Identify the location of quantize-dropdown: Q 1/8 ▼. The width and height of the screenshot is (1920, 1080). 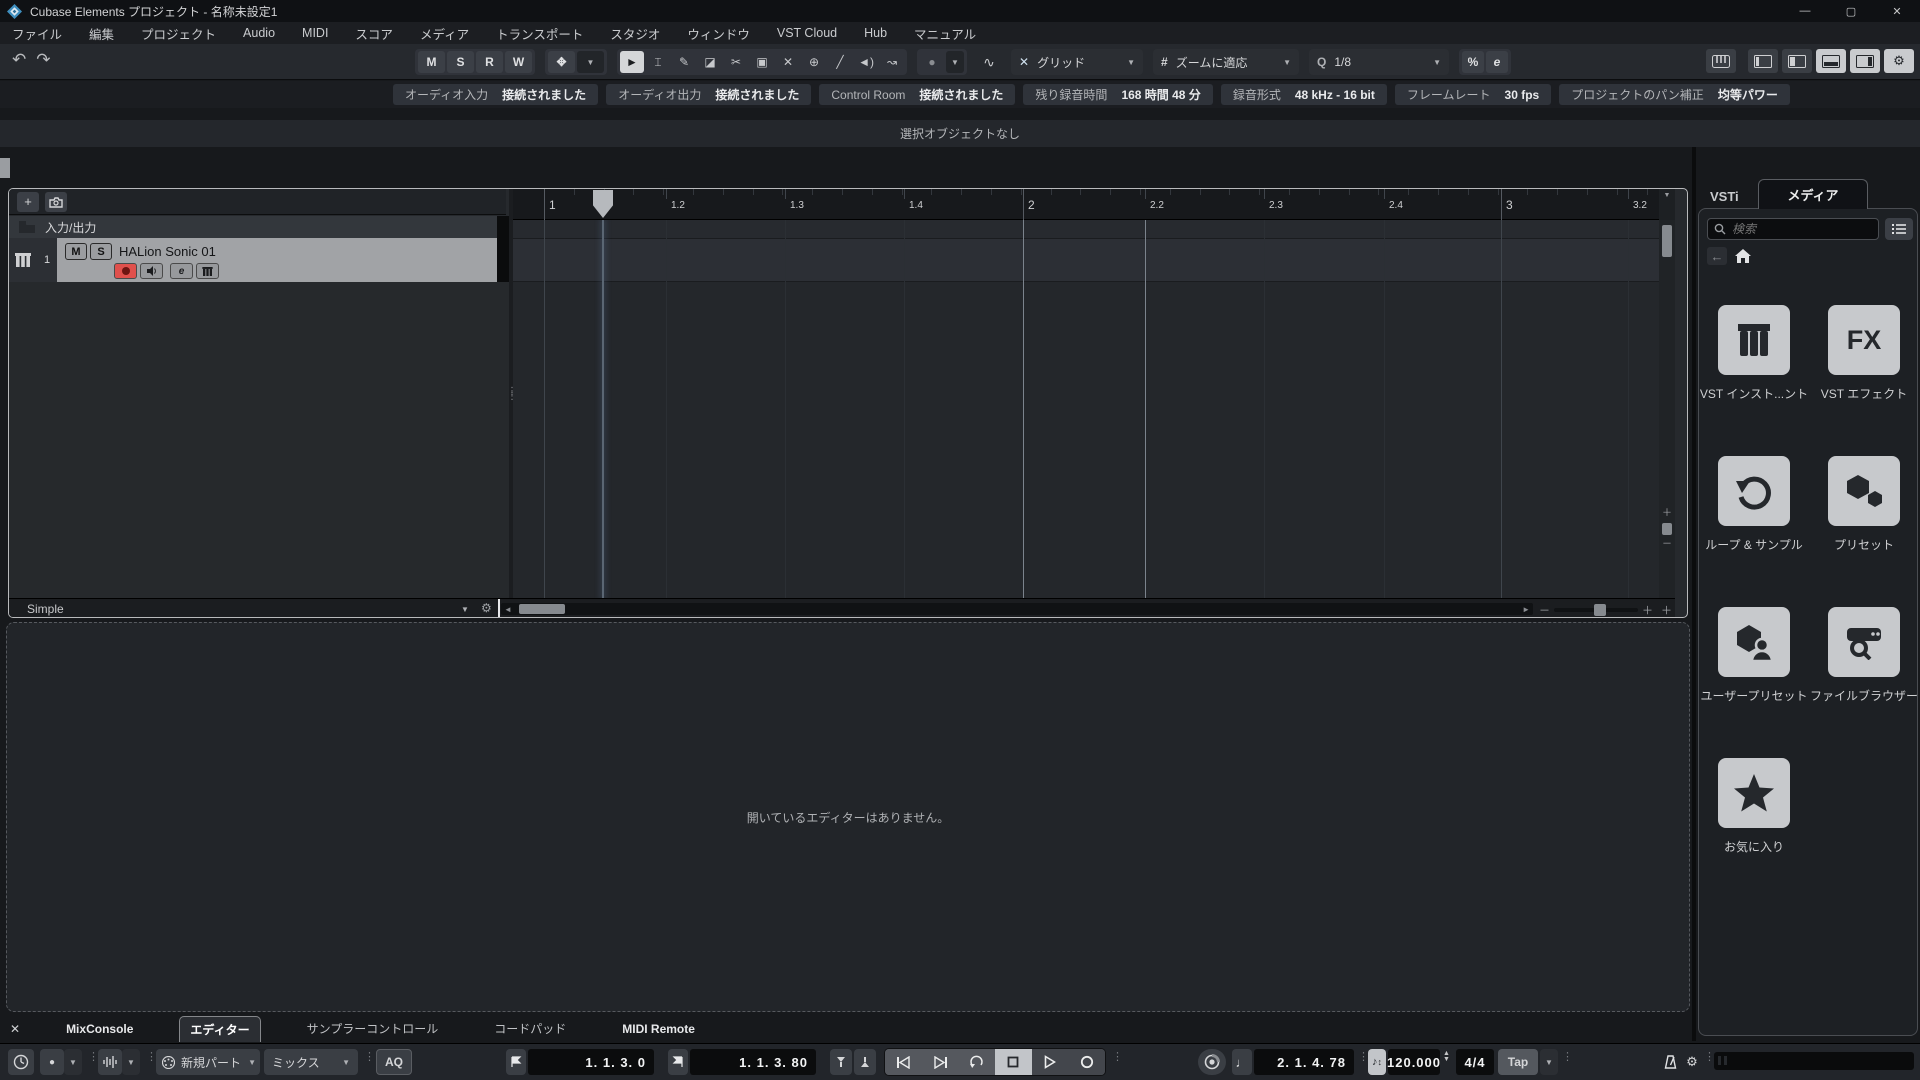
(1379, 62).